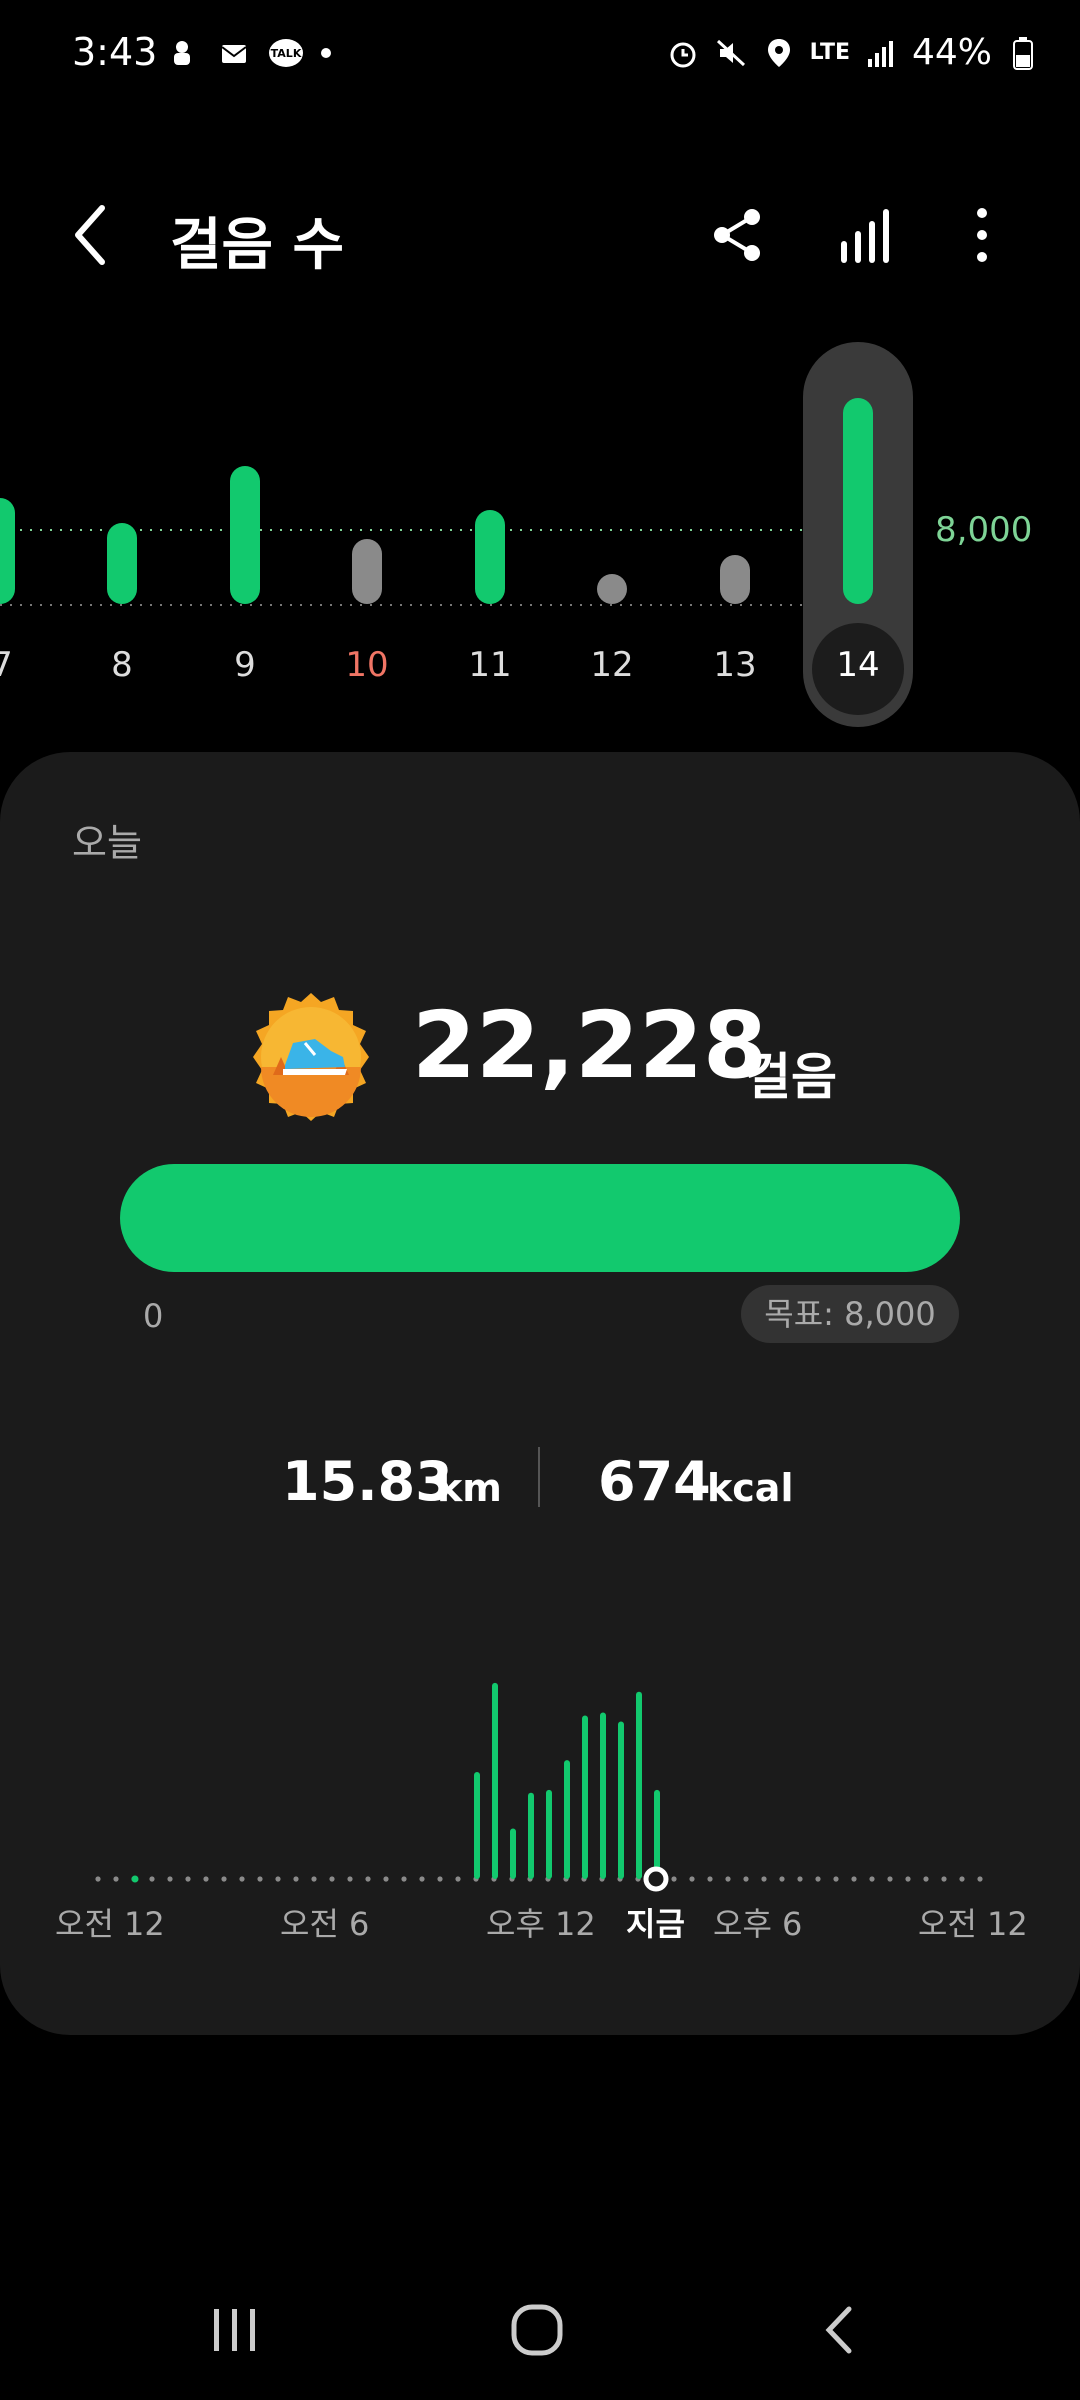  What do you see at coordinates (540, 55) in the screenshot?
I see `status-bar: 3:43 TALK LTE 44%` at bounding box center [540, 55].